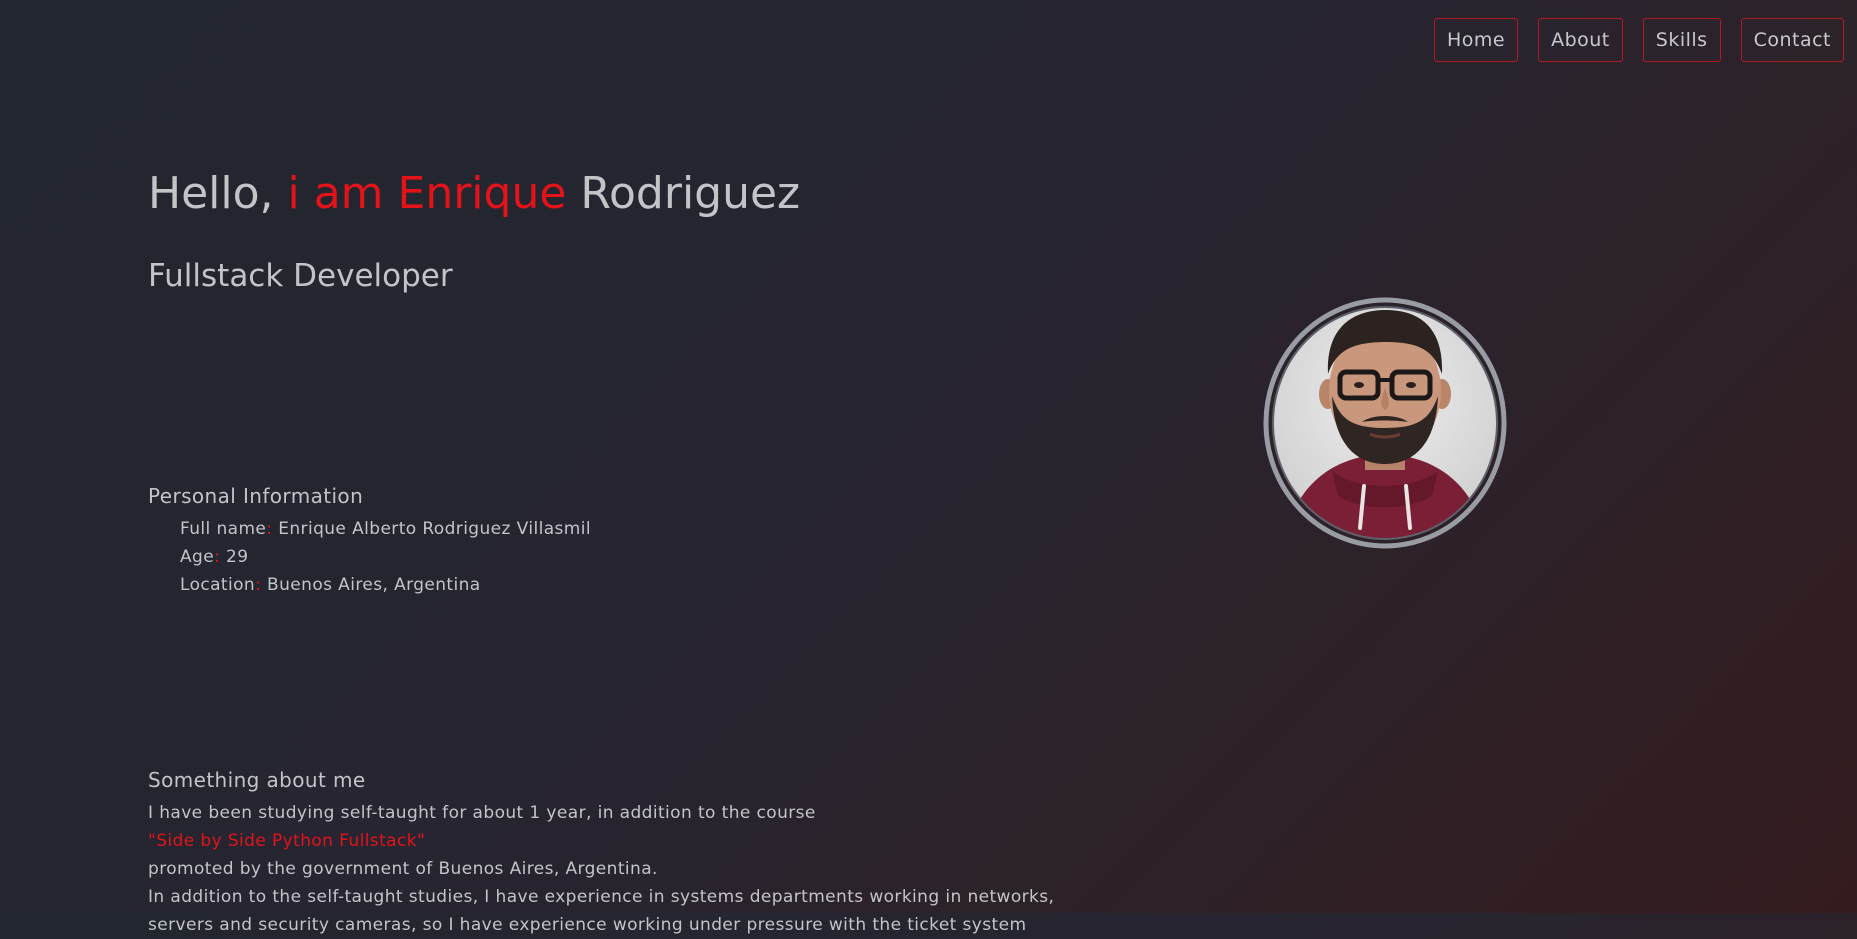 The height and width of the screenshot is (939, 1857). What do you see at coordinates (218, 585) in the screenshot?
I see `info-label: Location` at bounding box center [218, 585].